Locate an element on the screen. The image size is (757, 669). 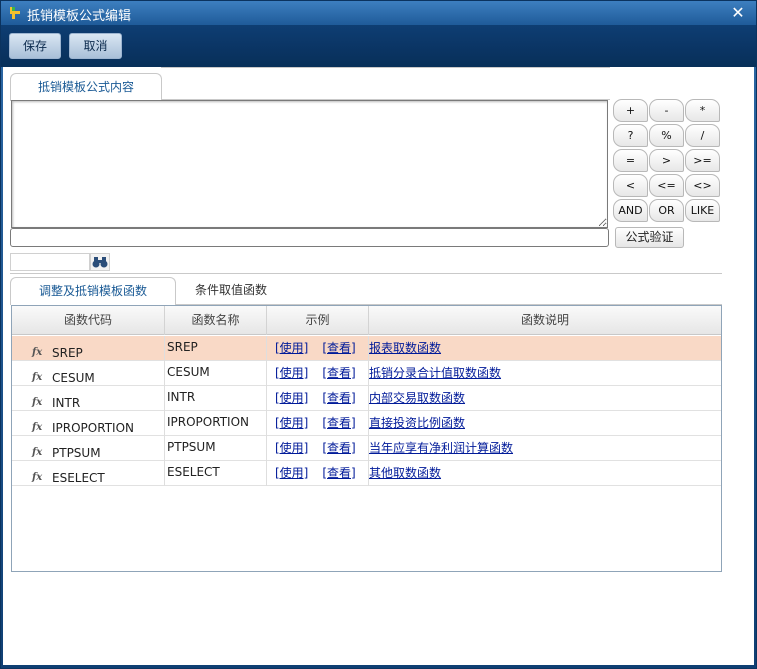
function-code: CESUM is located at coordinates (73, 378).